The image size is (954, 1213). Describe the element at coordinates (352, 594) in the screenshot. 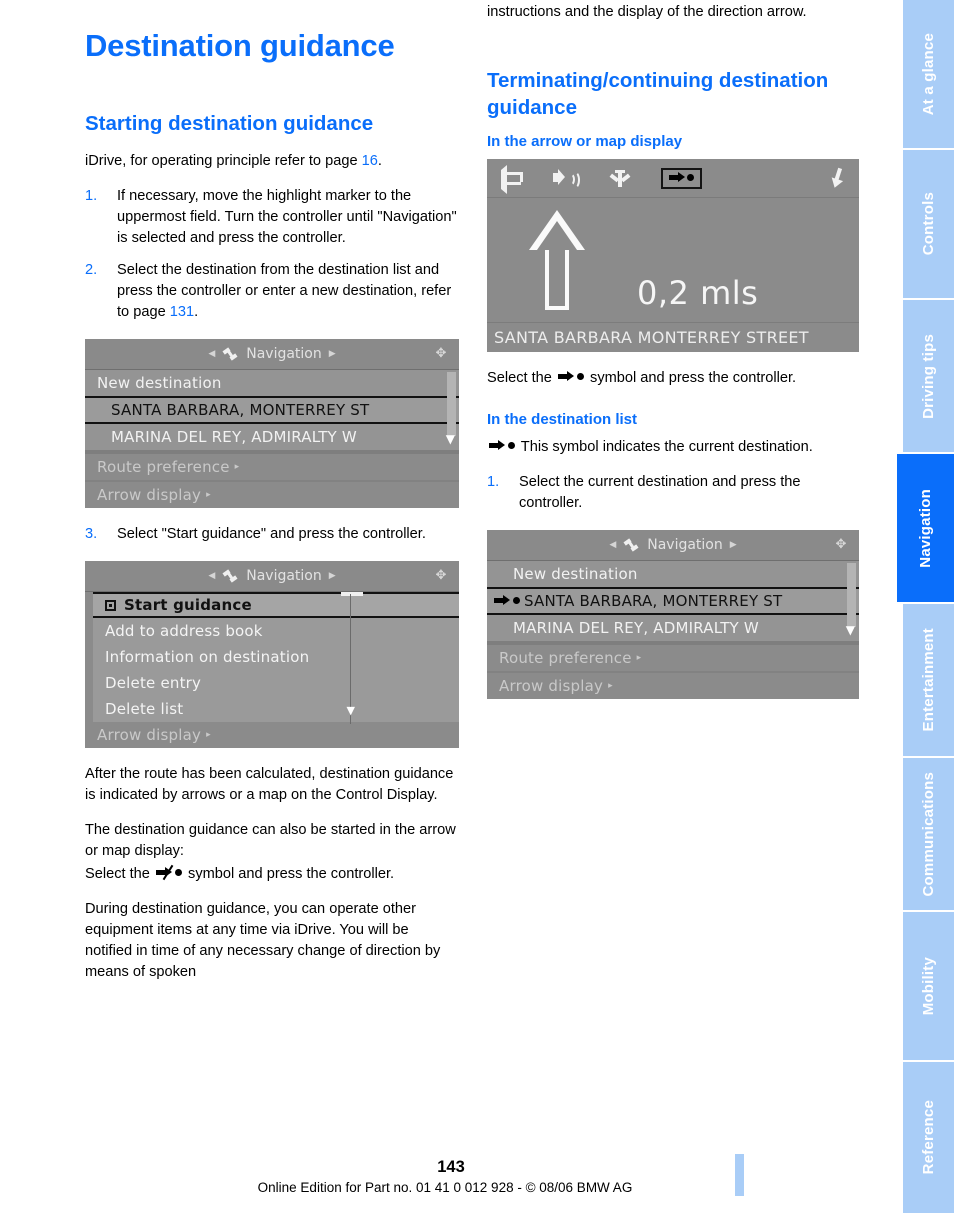

I see `menu-scrollbar-thumb` at that location.